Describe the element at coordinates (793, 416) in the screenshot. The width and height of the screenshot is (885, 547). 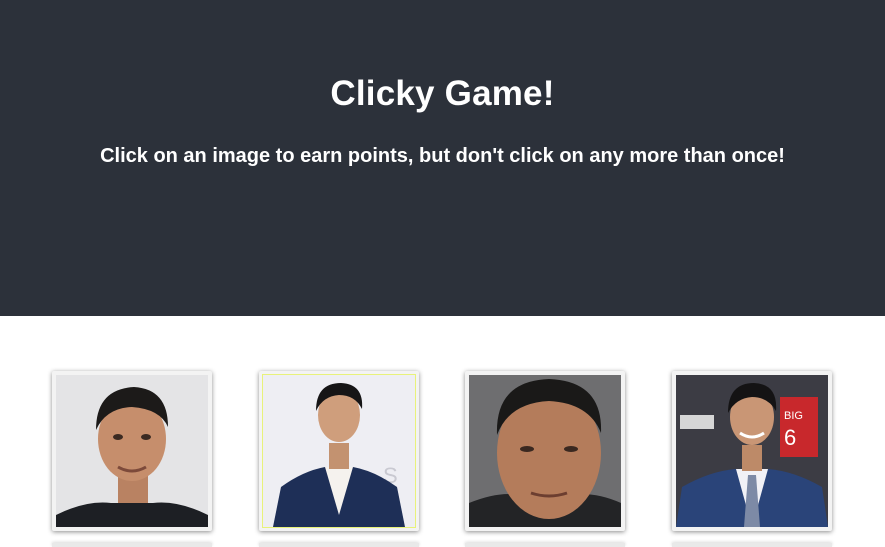
I see `svg-text: BIG` at that location.